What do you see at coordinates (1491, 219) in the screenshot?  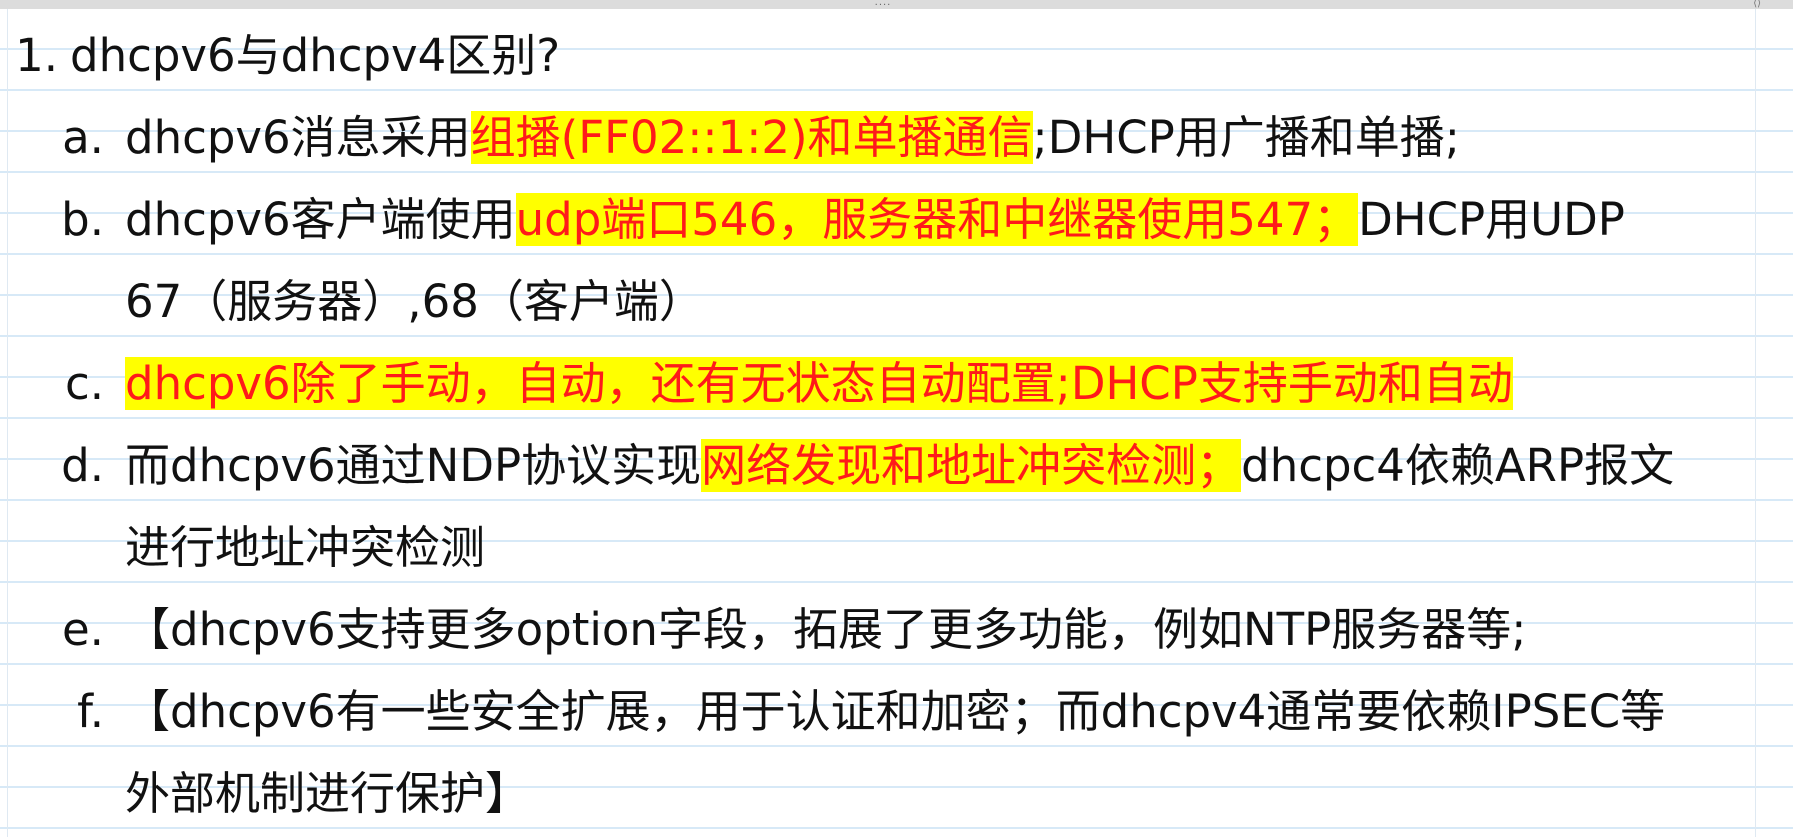 I see `item-b-after: DHCP用UDP` at bounding box center [1491, 219].